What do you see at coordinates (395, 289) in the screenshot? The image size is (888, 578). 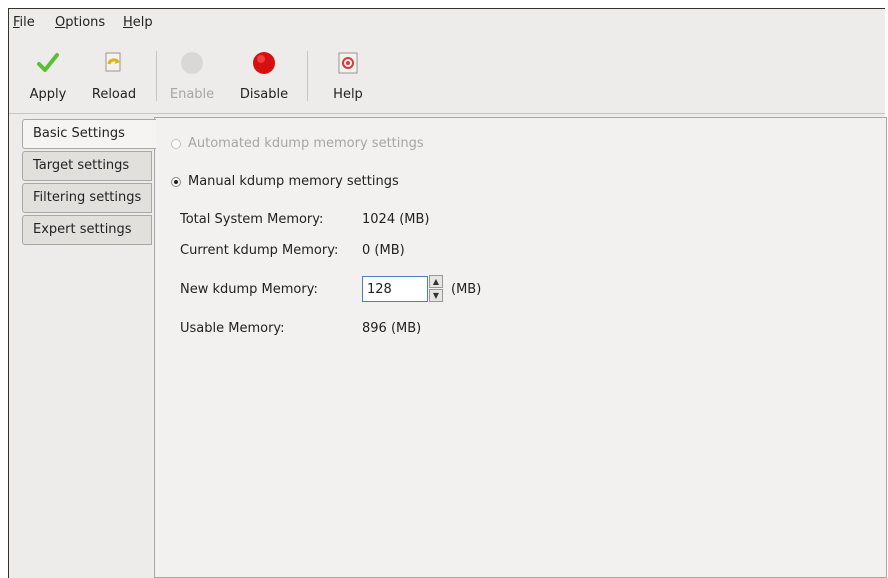 I see `new-kdump-memory-input` at bounding box center [395, 289].